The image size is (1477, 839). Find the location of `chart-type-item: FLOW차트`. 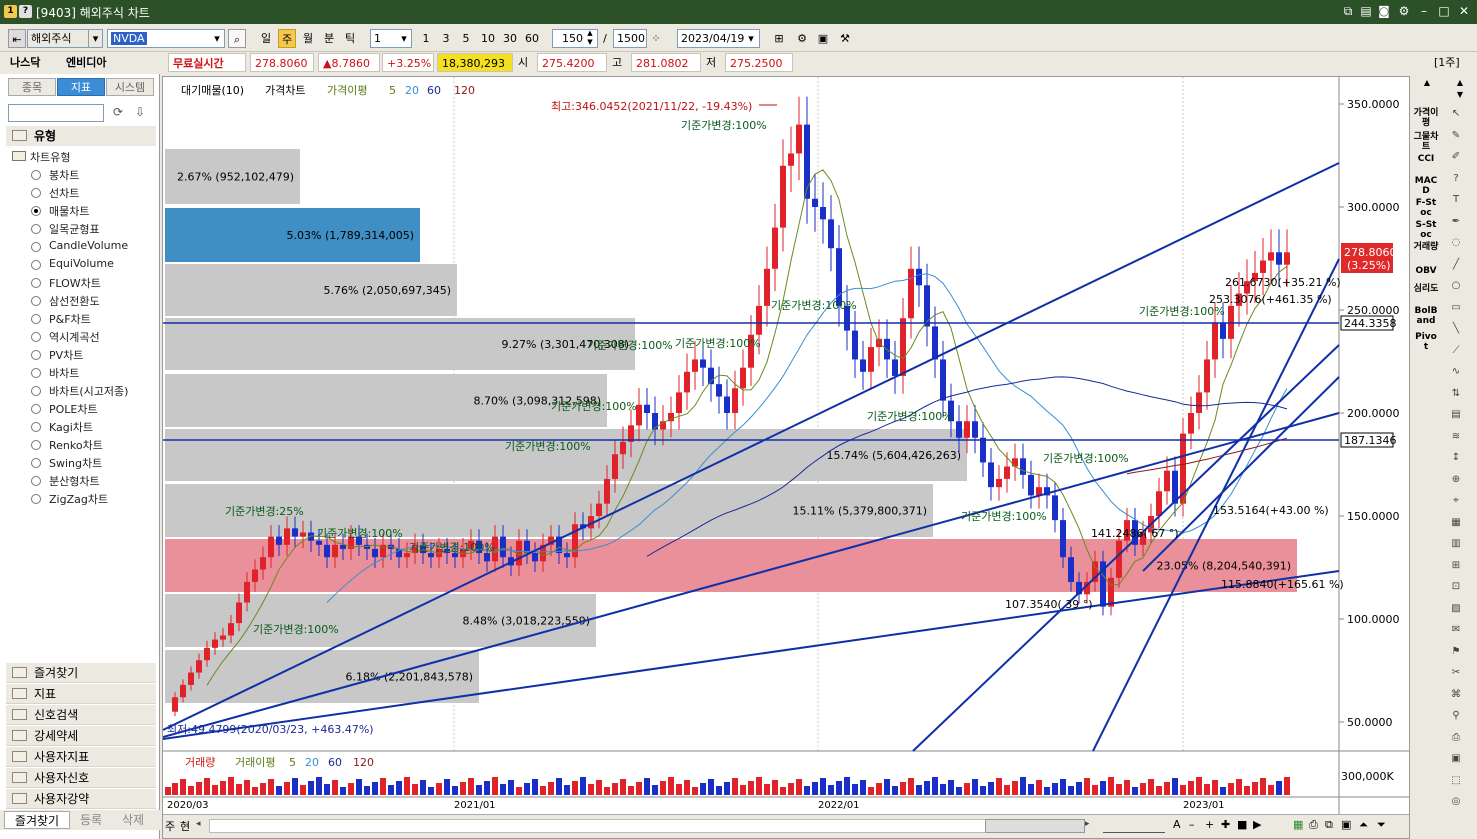

chart-type-item: FLOW차트 is located at coordinates (75, 283).